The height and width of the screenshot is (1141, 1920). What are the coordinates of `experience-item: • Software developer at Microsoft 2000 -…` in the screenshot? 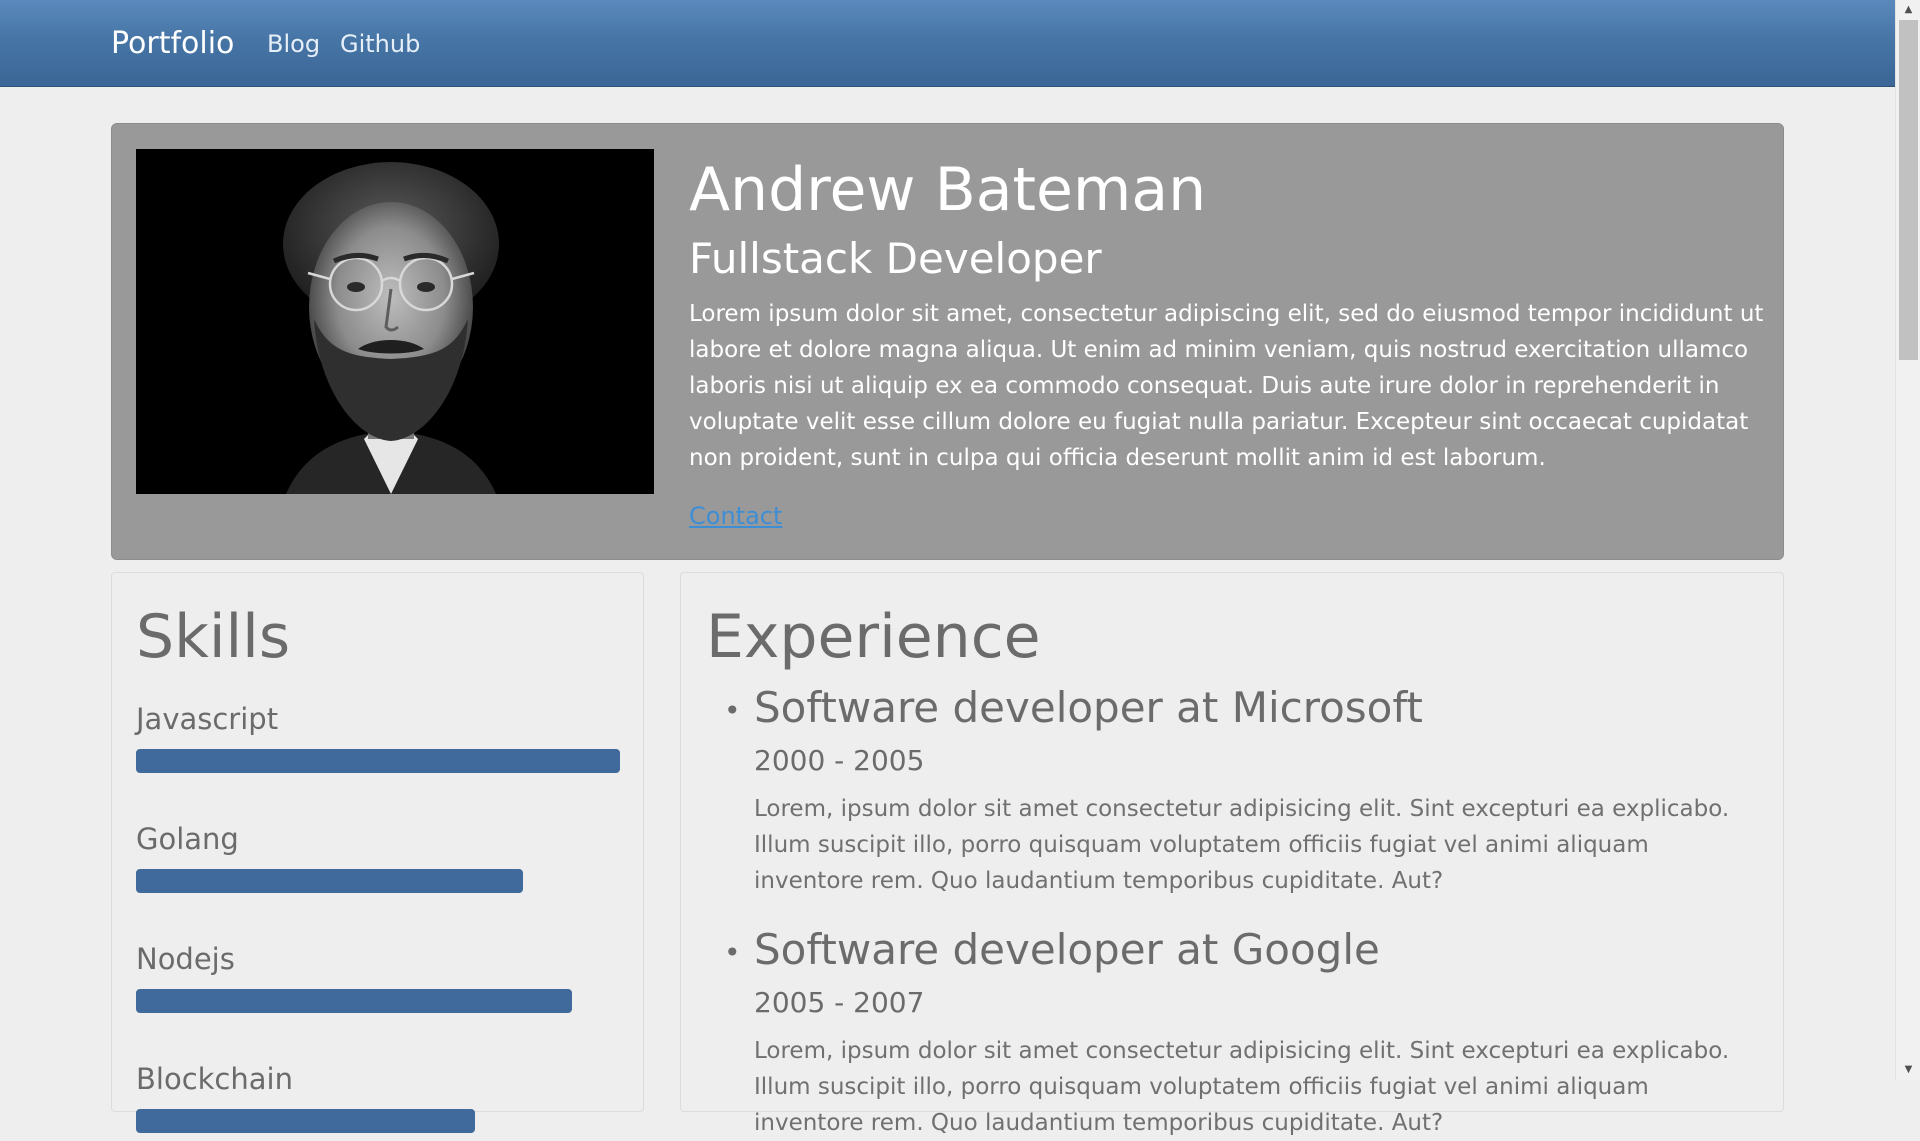 It's located at (1244, 790).